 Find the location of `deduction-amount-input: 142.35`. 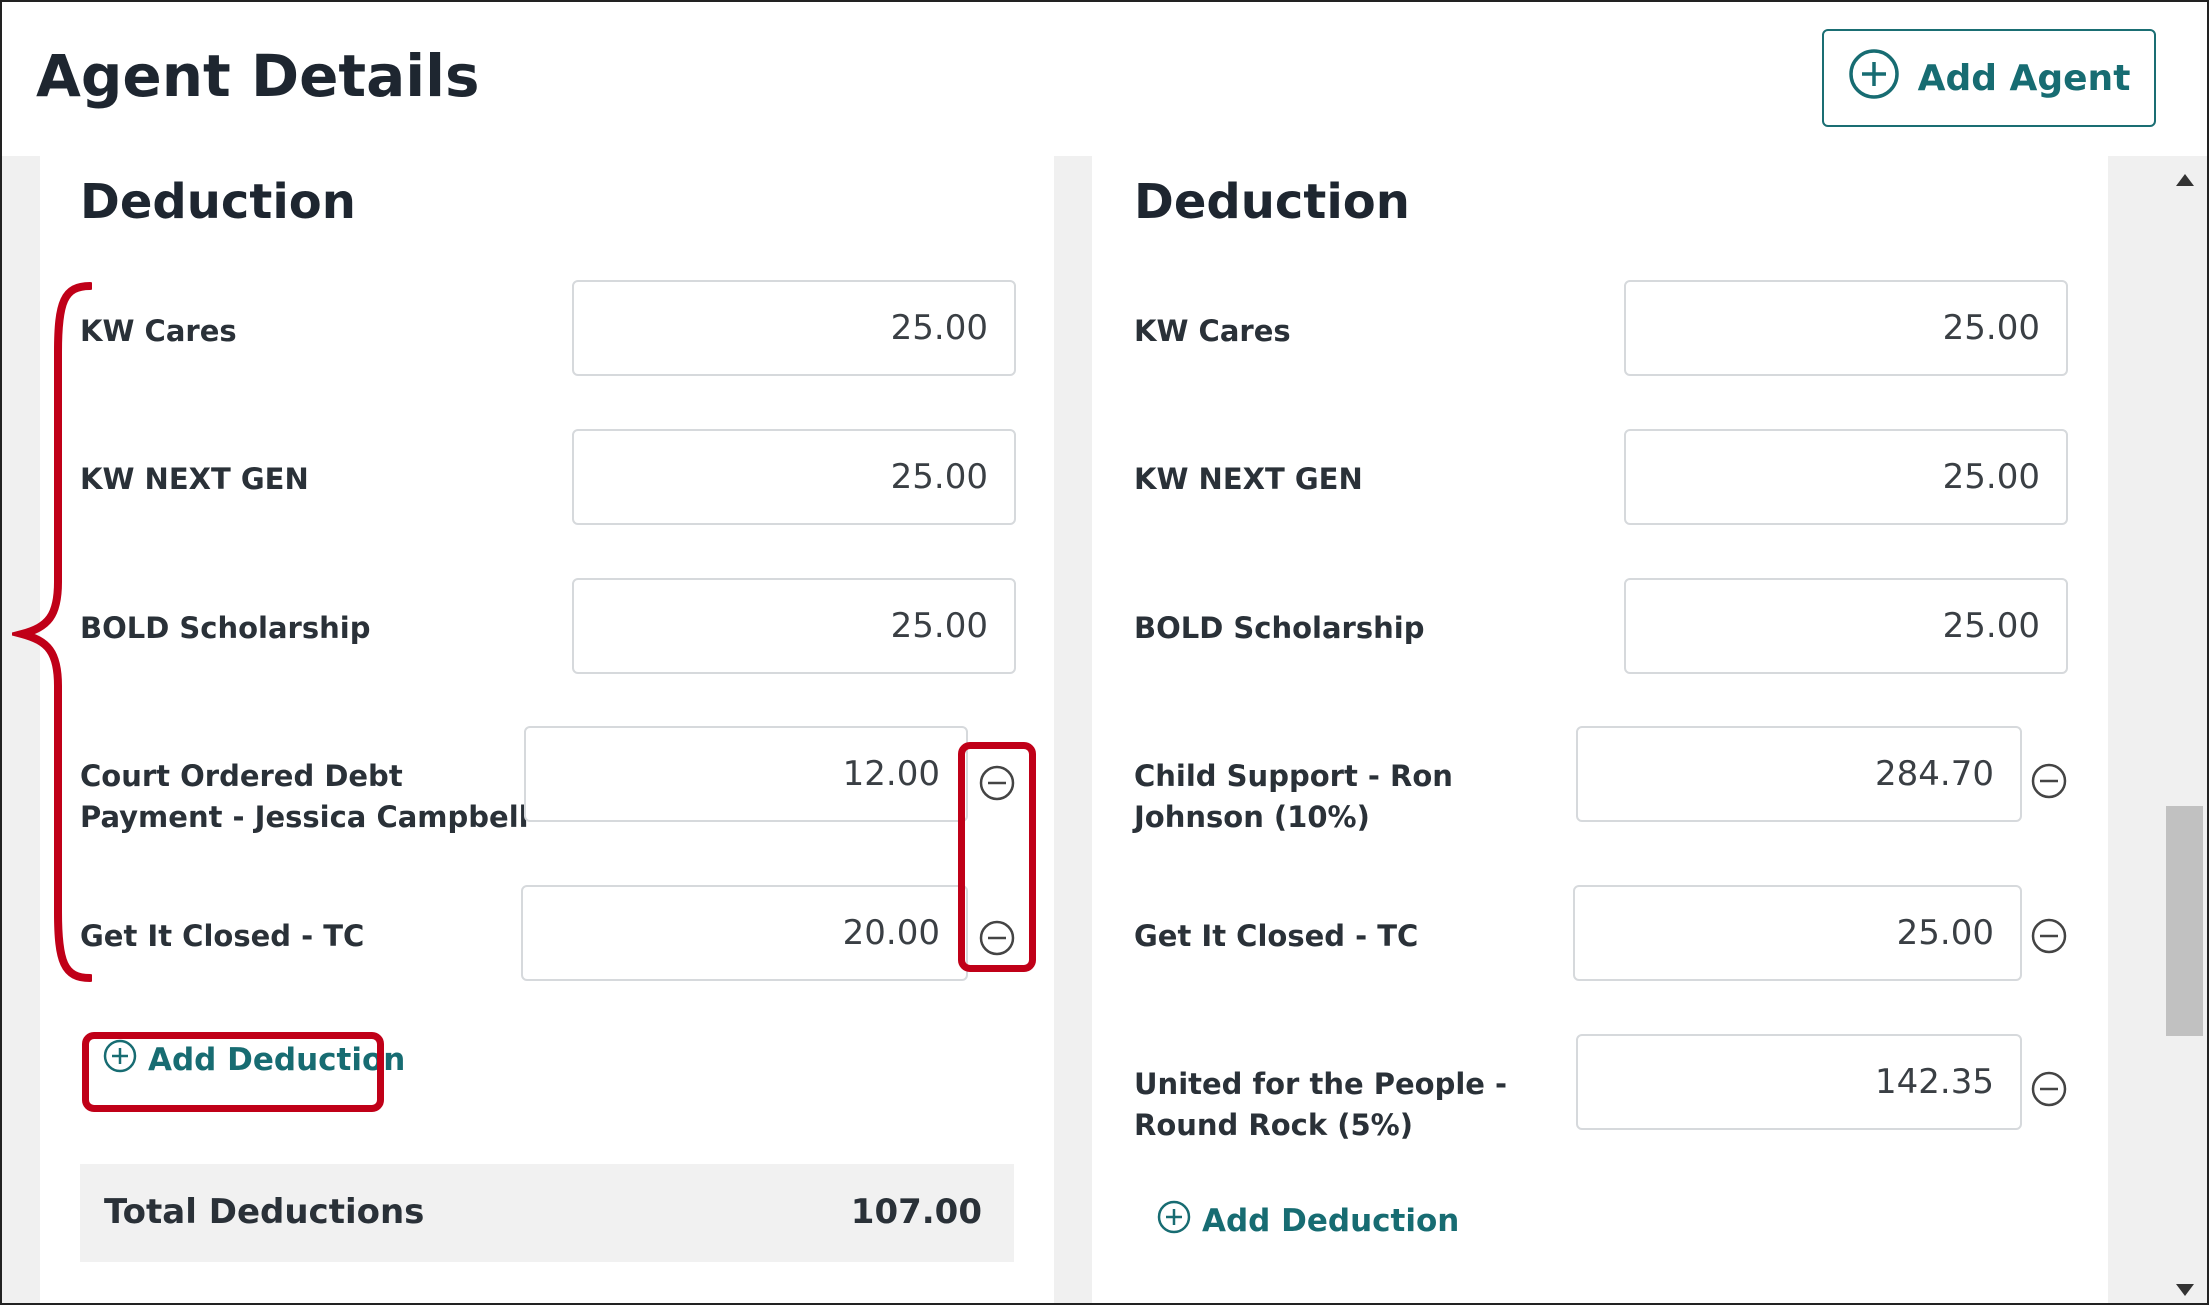

deduction-amount-input: 142.35 is located at coordinates (1799, 1082).